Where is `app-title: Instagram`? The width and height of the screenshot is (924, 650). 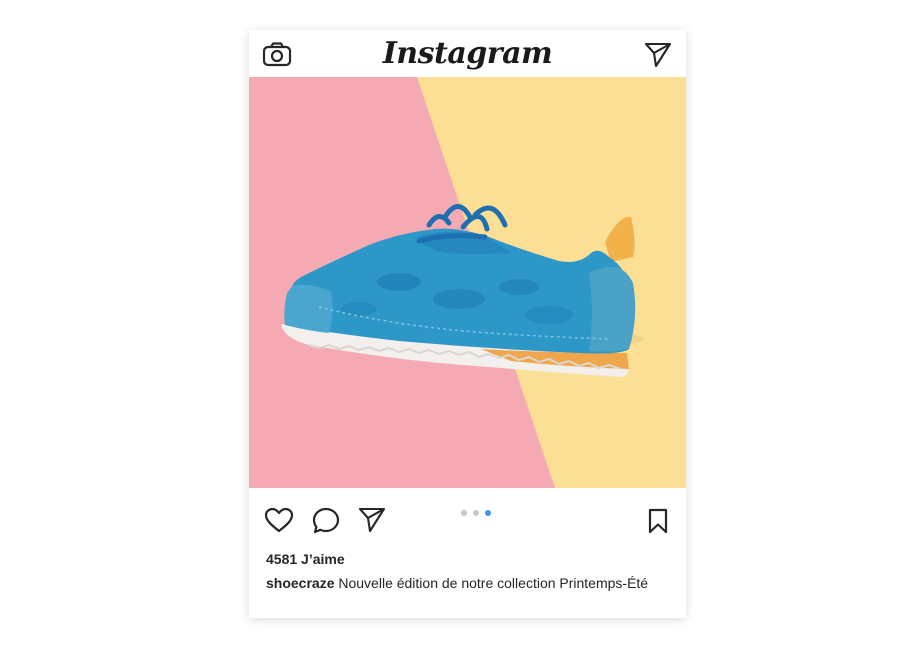 app-title: Instagram is located at coordinates (467, 53).